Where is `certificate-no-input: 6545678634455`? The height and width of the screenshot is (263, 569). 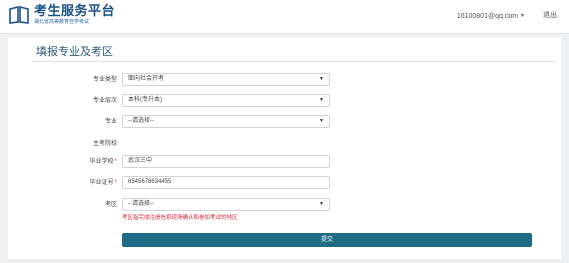 certificate-no-input: 6545678634455 is located at coordinates (226, 182).